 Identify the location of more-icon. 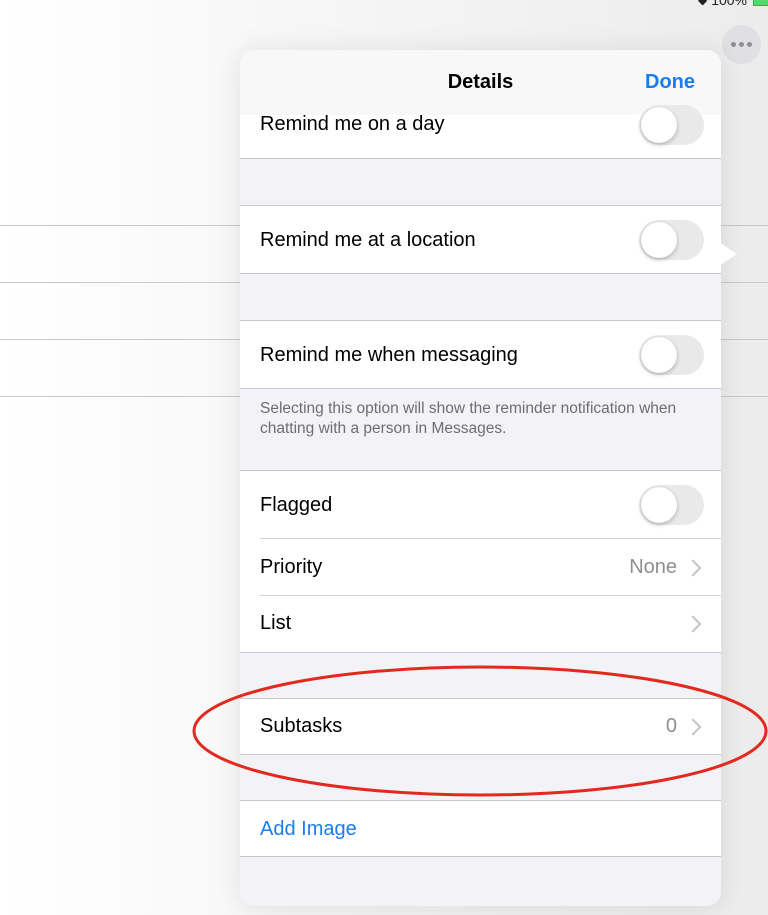
(733, 44).